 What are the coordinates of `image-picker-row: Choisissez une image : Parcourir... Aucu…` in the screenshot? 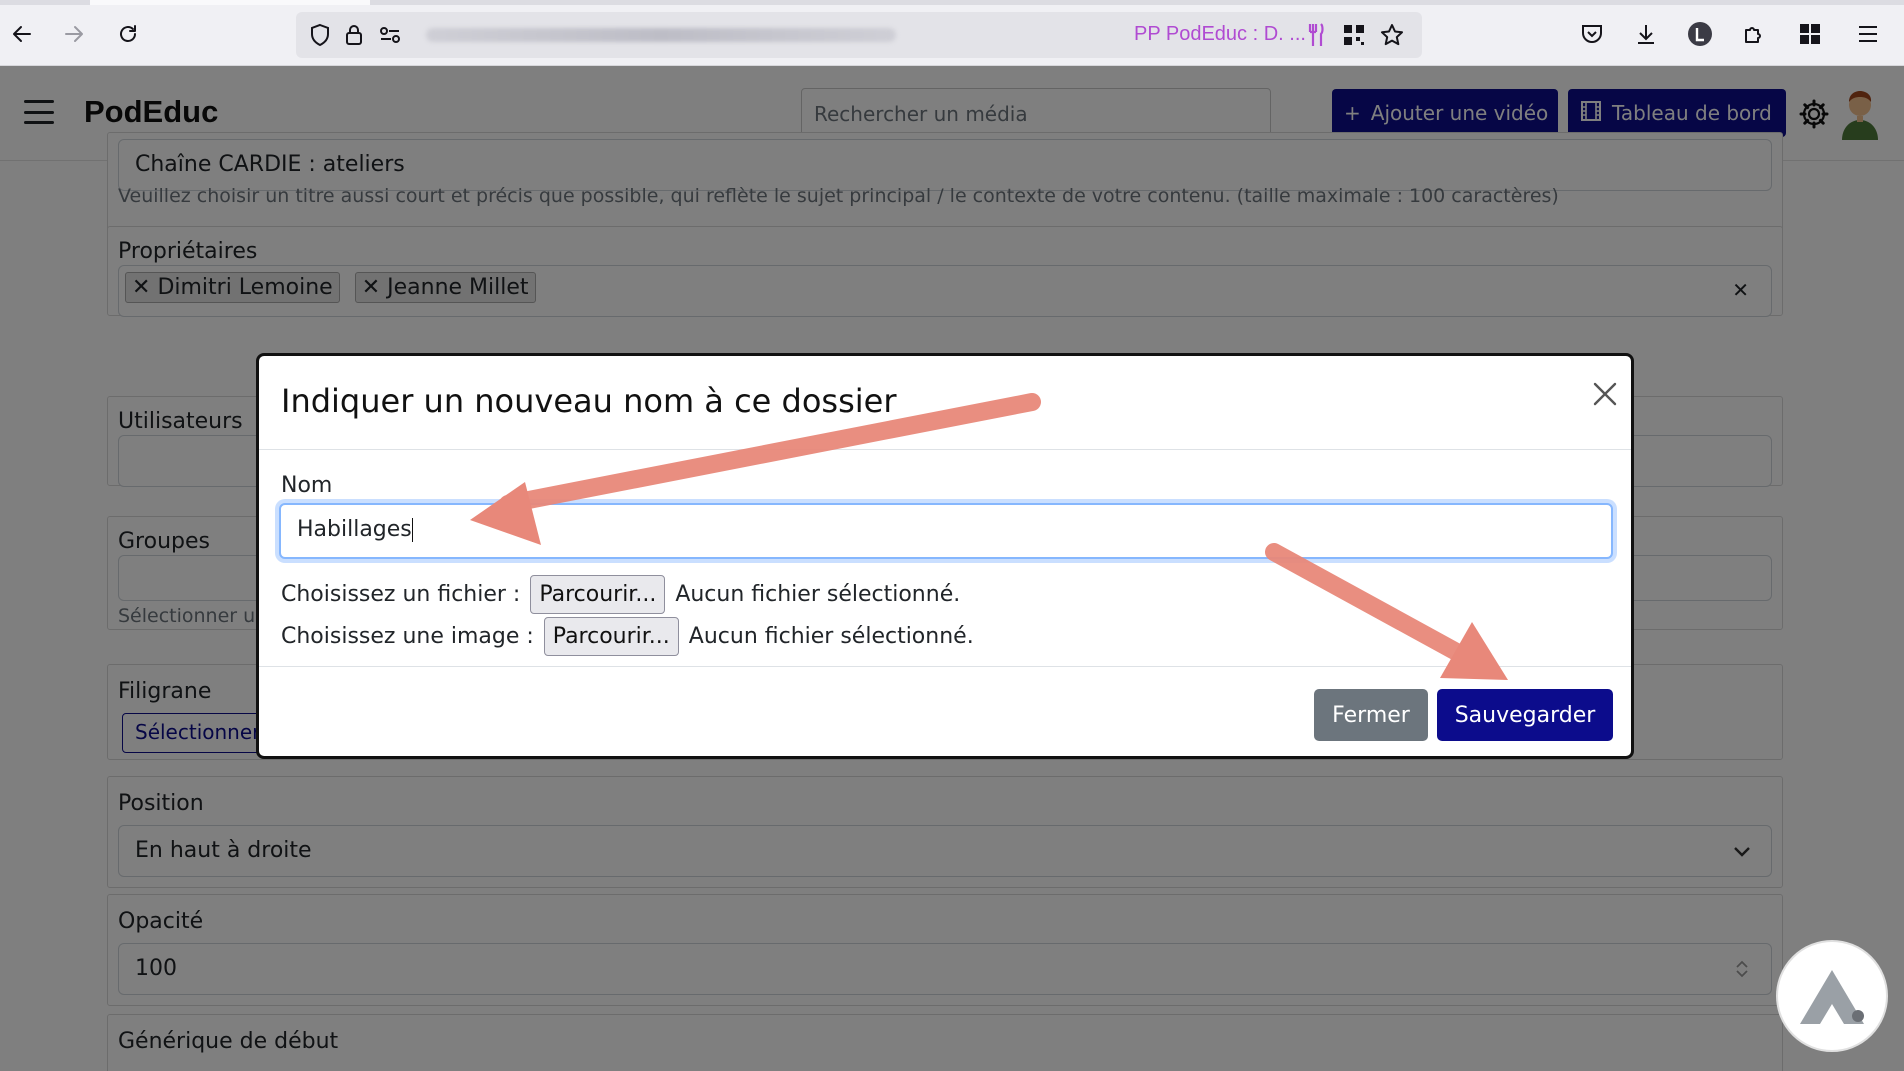 It's located at (627, 636).